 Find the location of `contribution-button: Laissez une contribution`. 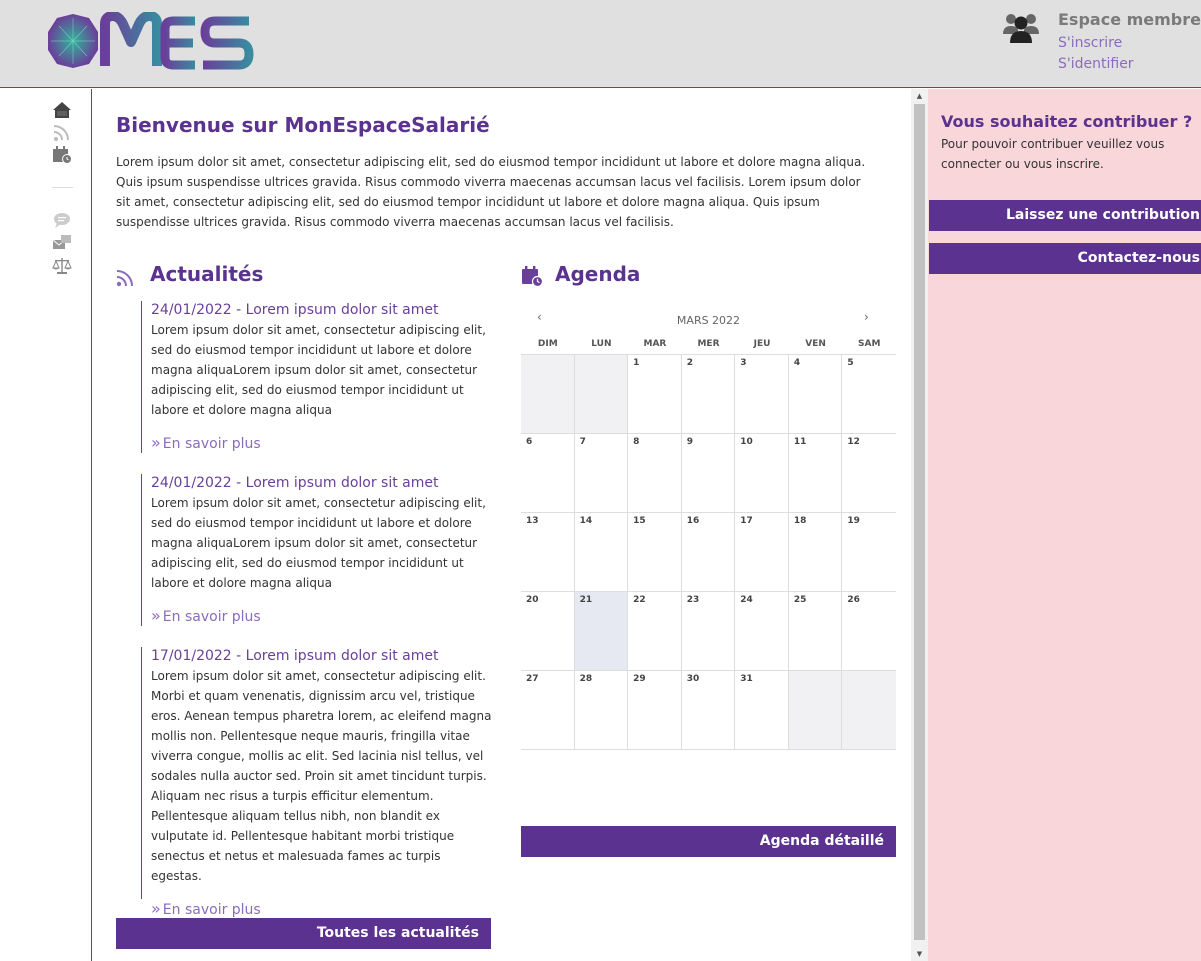

contribution-button: Laissez une contribution is located at coordinates (1065, 215).